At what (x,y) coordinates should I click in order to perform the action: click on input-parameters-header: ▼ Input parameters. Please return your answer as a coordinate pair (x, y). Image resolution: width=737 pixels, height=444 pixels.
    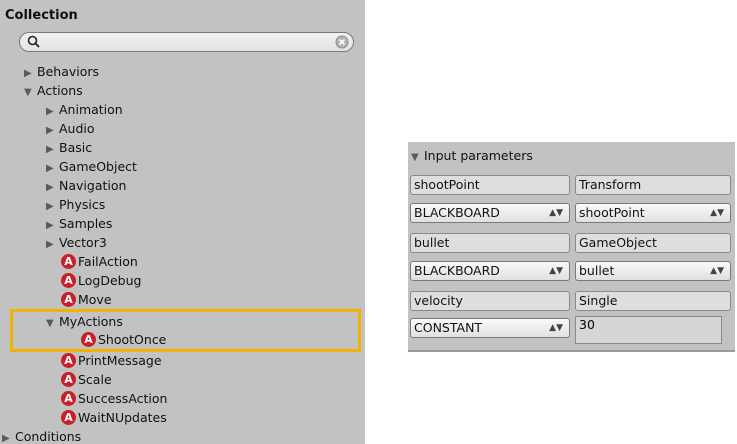
    Looking at the image, I should click on (472, 155).